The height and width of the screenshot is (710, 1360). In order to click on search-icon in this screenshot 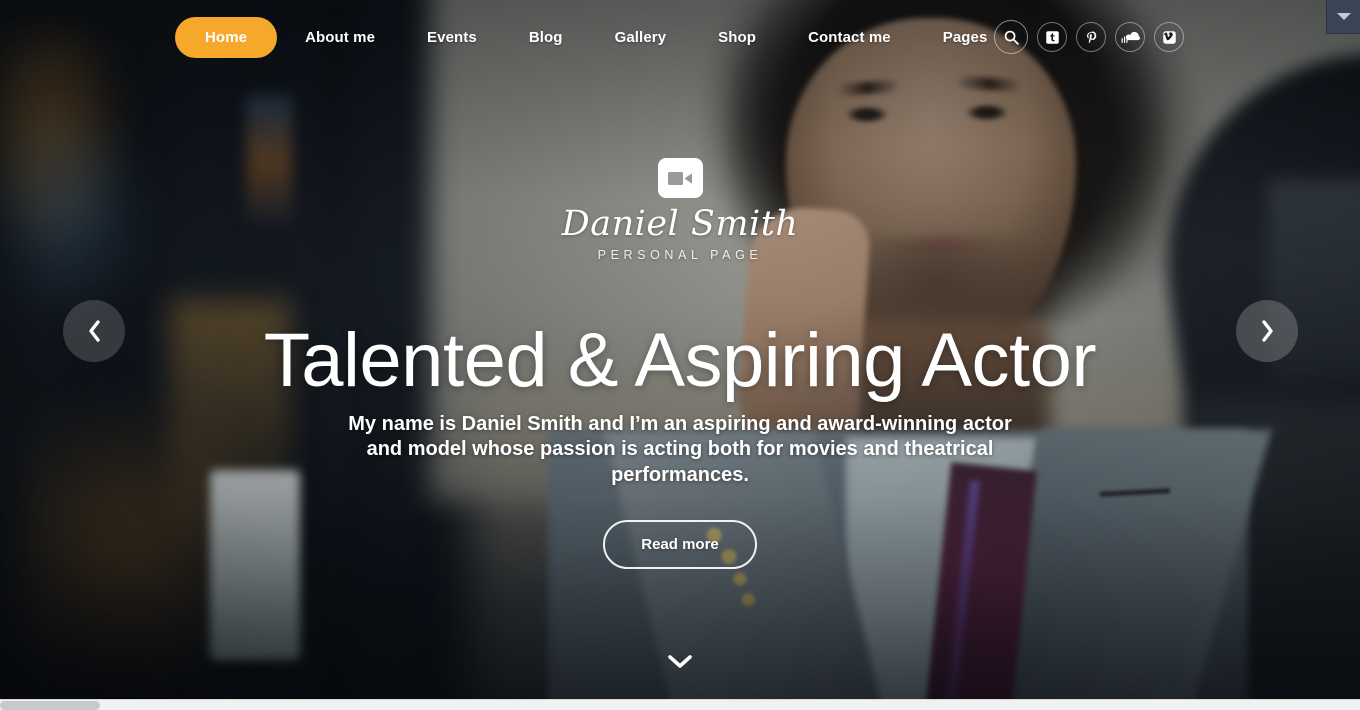, I will do `click(1011, 37)`.